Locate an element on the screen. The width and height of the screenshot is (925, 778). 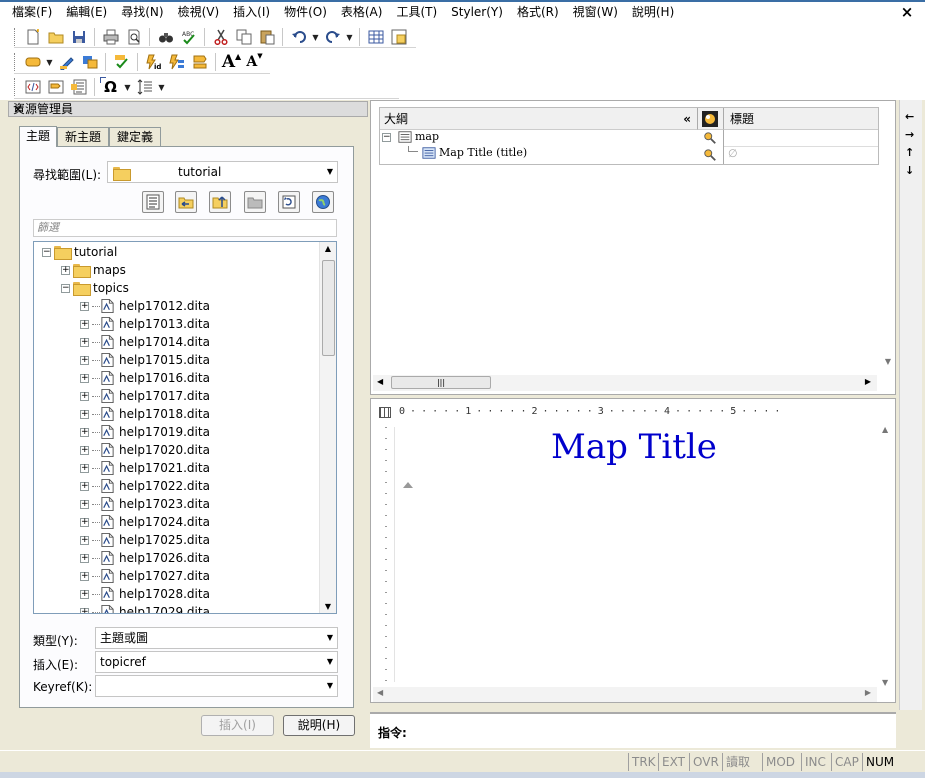
validate-icon is located at coordinates (121, 62).